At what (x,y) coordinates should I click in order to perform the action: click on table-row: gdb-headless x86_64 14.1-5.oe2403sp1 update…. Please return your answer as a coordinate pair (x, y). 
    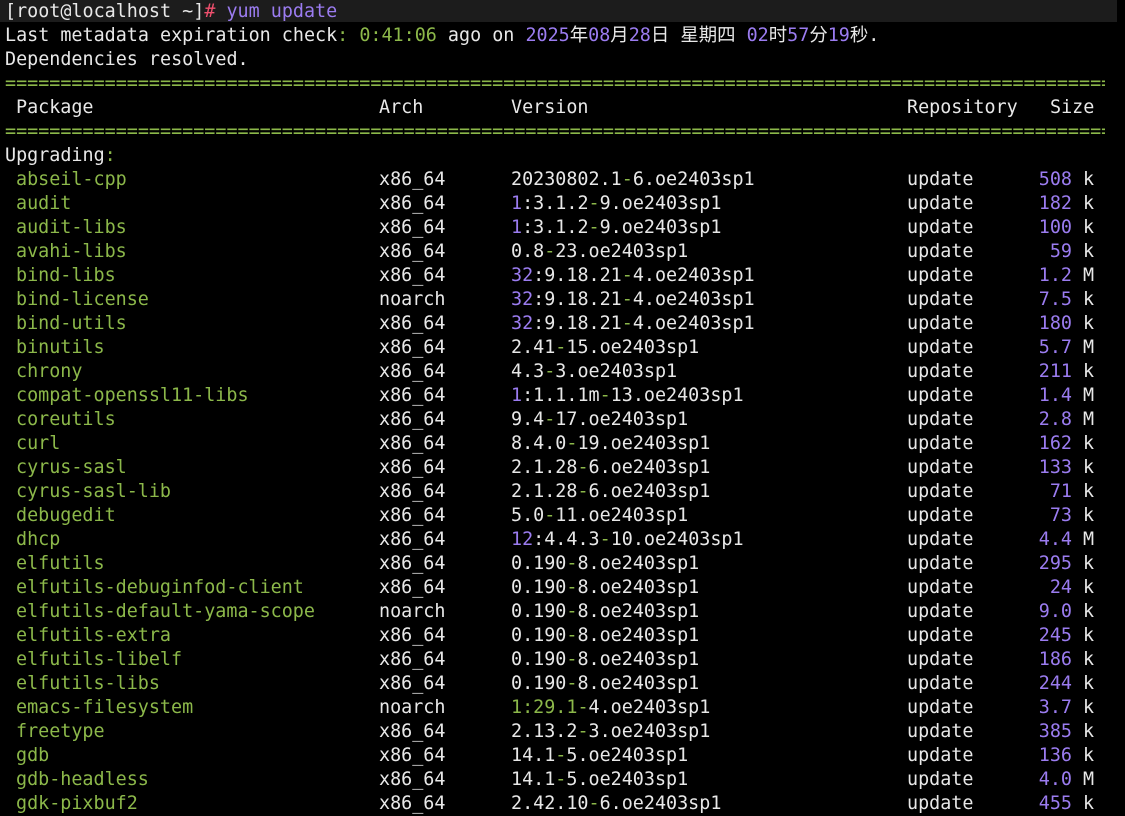
    Looking at the image, I should click on (562, 780).